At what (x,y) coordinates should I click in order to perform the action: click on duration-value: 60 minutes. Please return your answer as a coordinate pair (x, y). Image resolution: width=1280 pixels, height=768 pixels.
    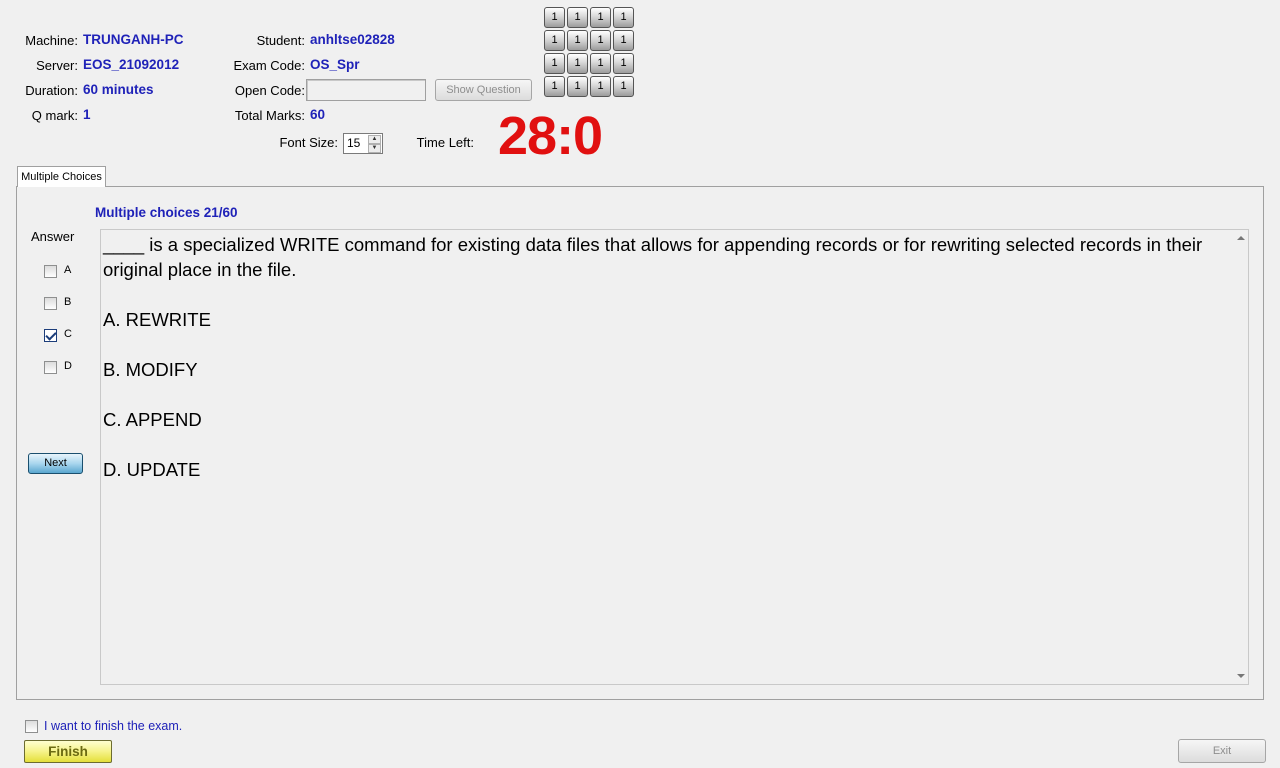
    Looking at the image, I should click on (118, 89).